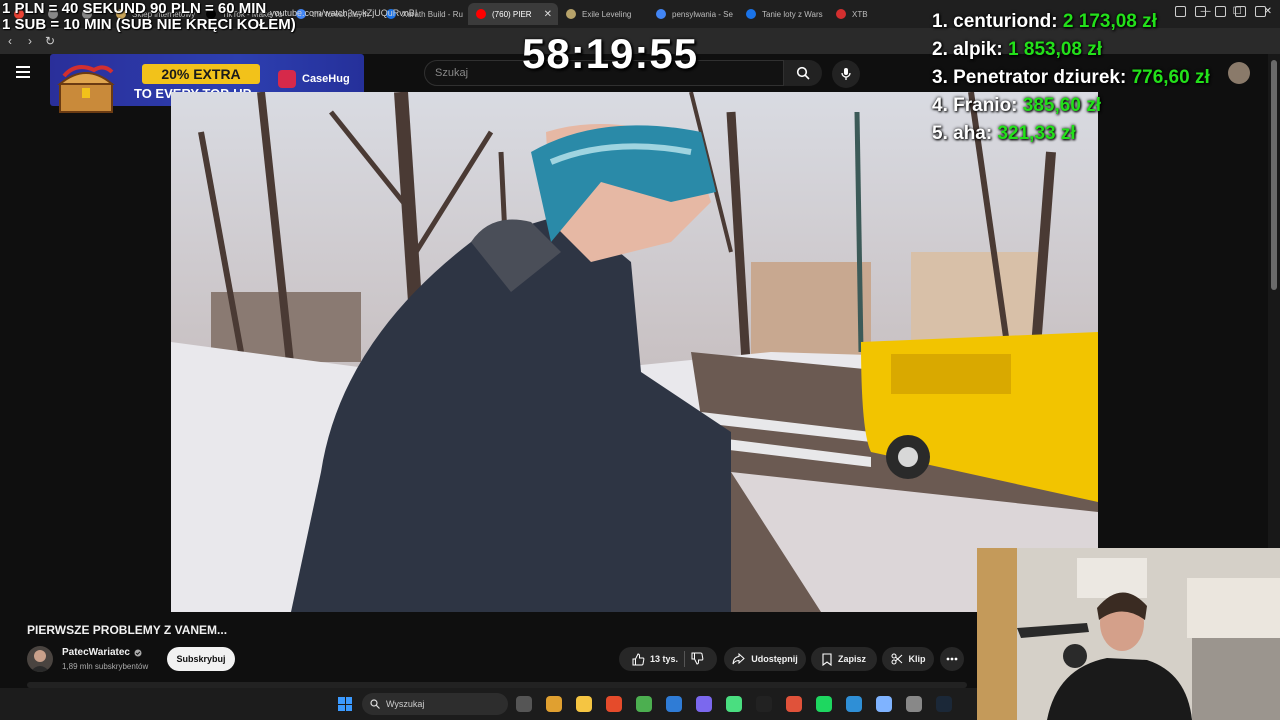 This screenshot has width=1280, height=720. Describe the element at coordinates (851, 659) in the screenshot. I see `save-label: Zapisz` at that location.